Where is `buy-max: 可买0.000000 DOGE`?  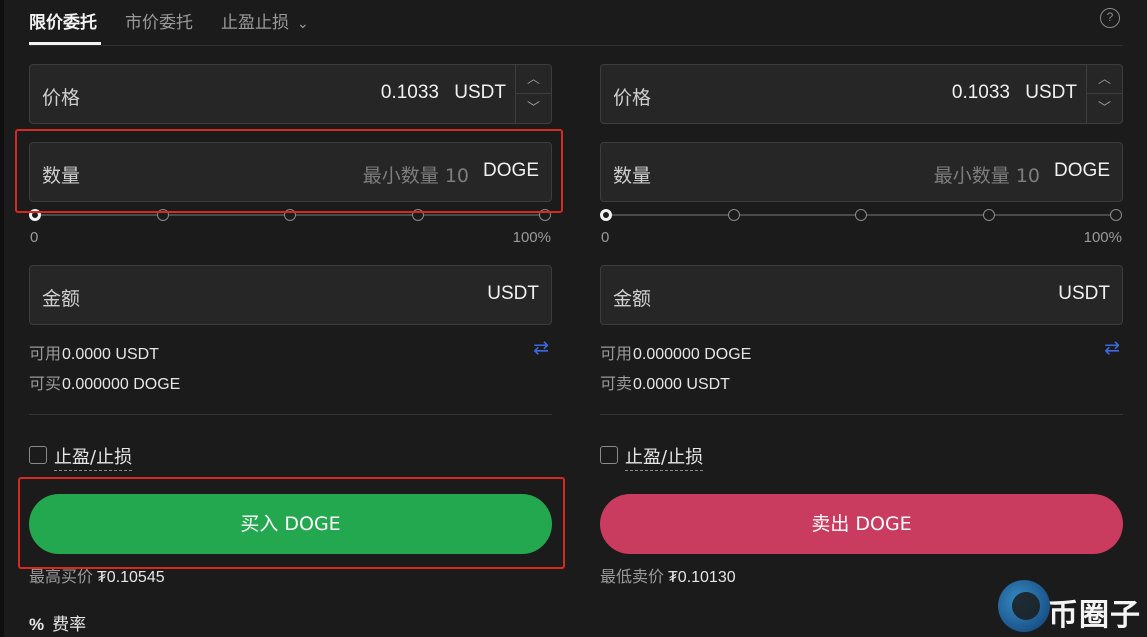 buy-max: 可买0.000000 DOGE is located at coordinates (104, 382).